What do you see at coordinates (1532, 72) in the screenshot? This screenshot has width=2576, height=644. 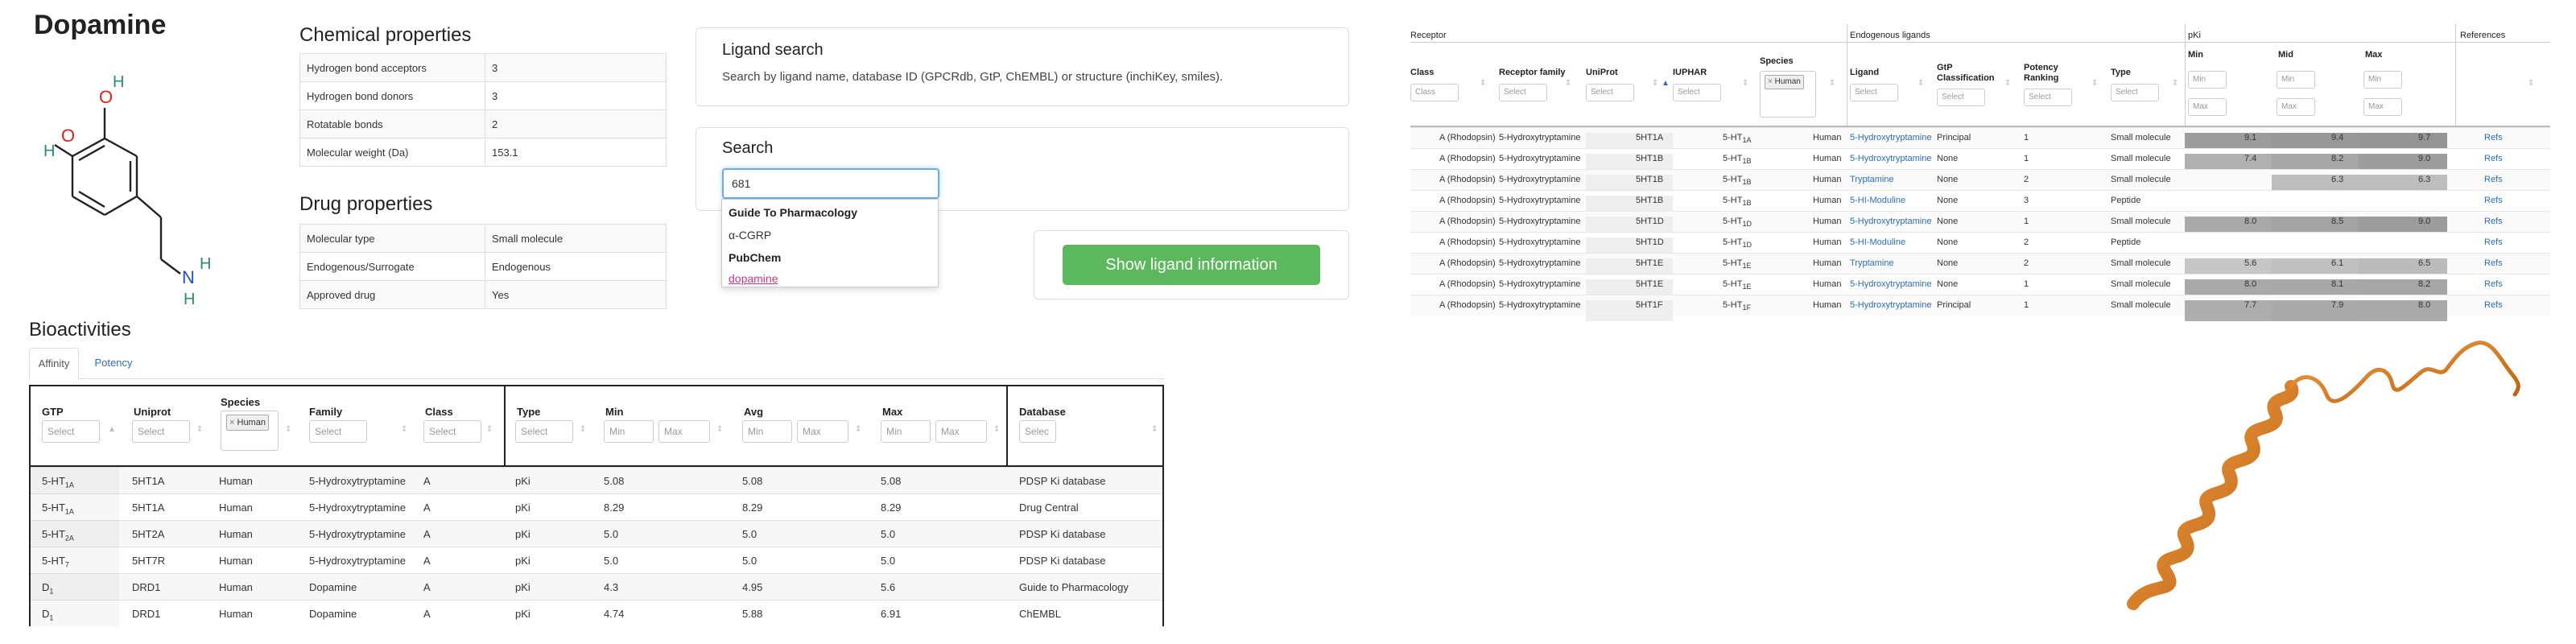 I see `col-header-receptor-family: Receptor family` at bounding box center [1532, 72].